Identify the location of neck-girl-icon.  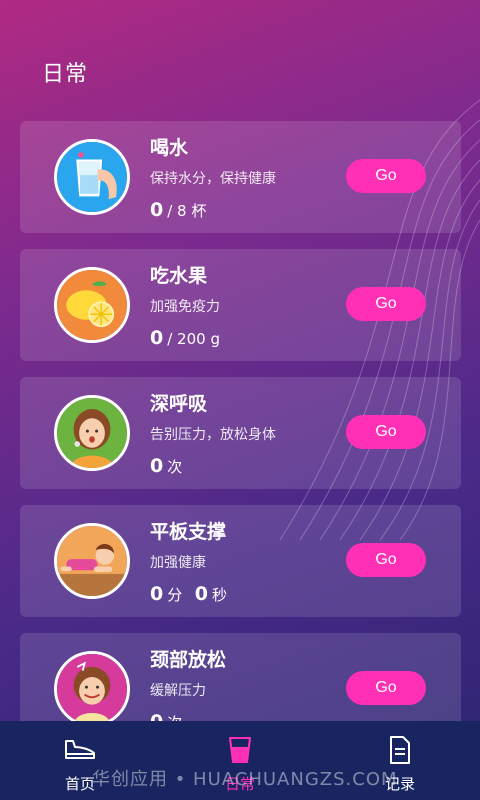
(92, 689).